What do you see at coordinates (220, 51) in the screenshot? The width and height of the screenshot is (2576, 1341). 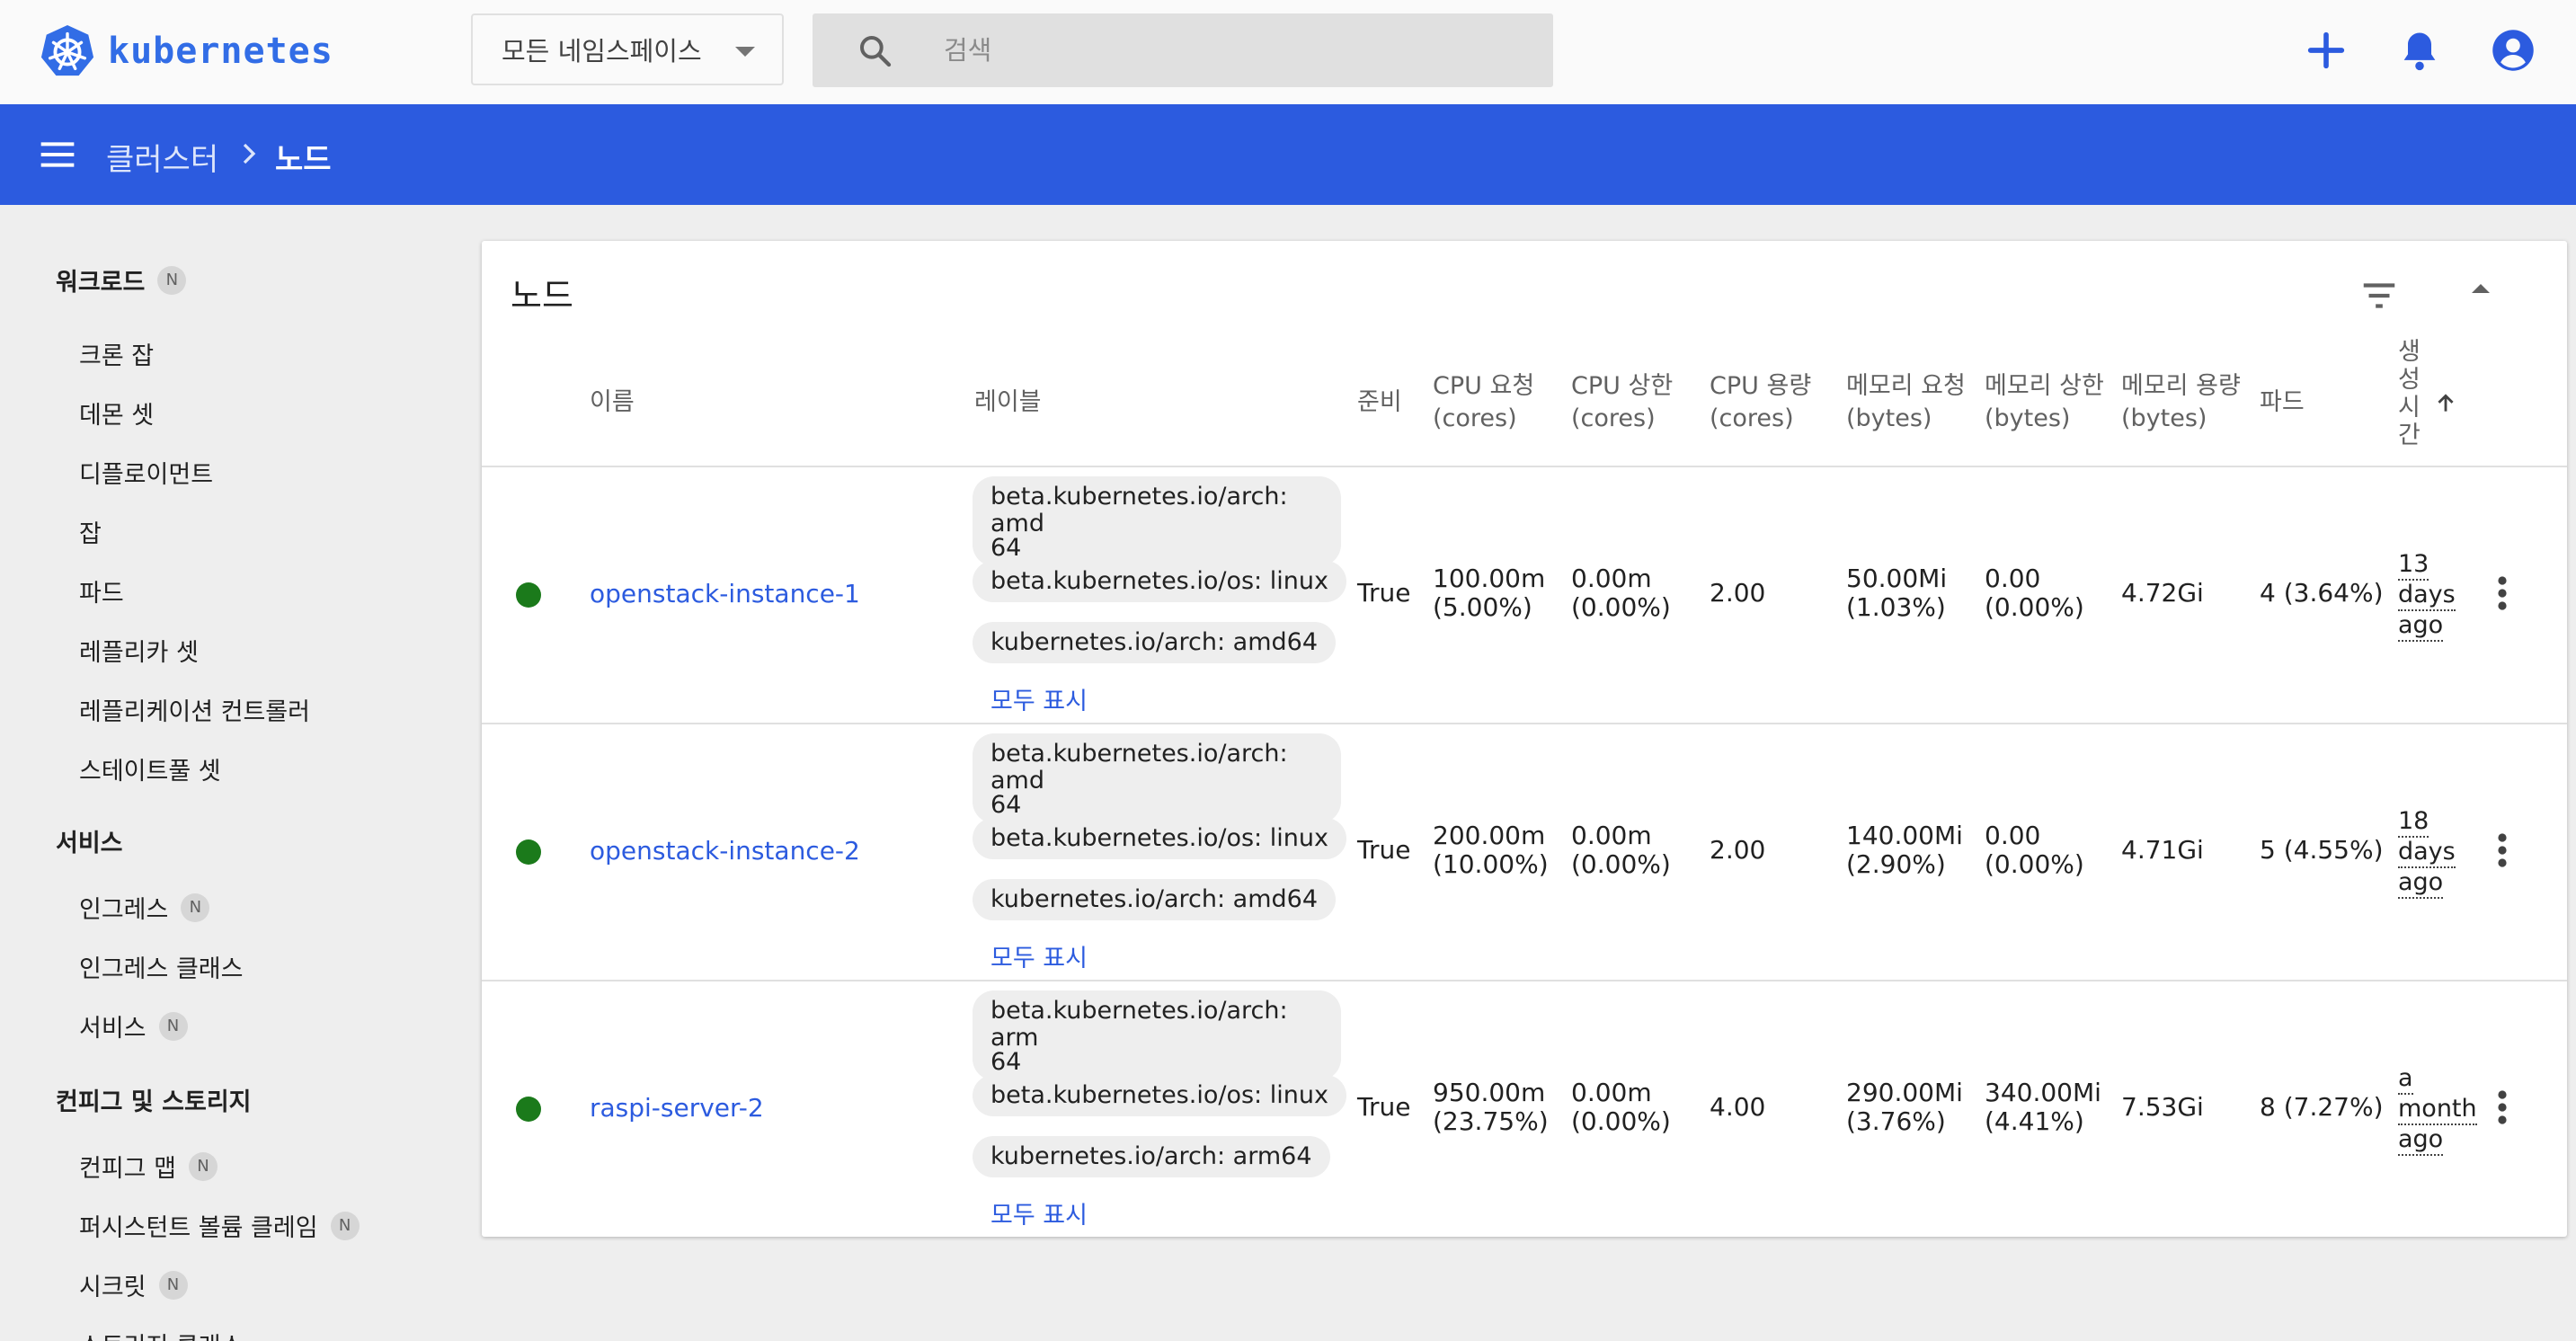 I see `logo-text: kubernetes` at bounding box center [220, 51].